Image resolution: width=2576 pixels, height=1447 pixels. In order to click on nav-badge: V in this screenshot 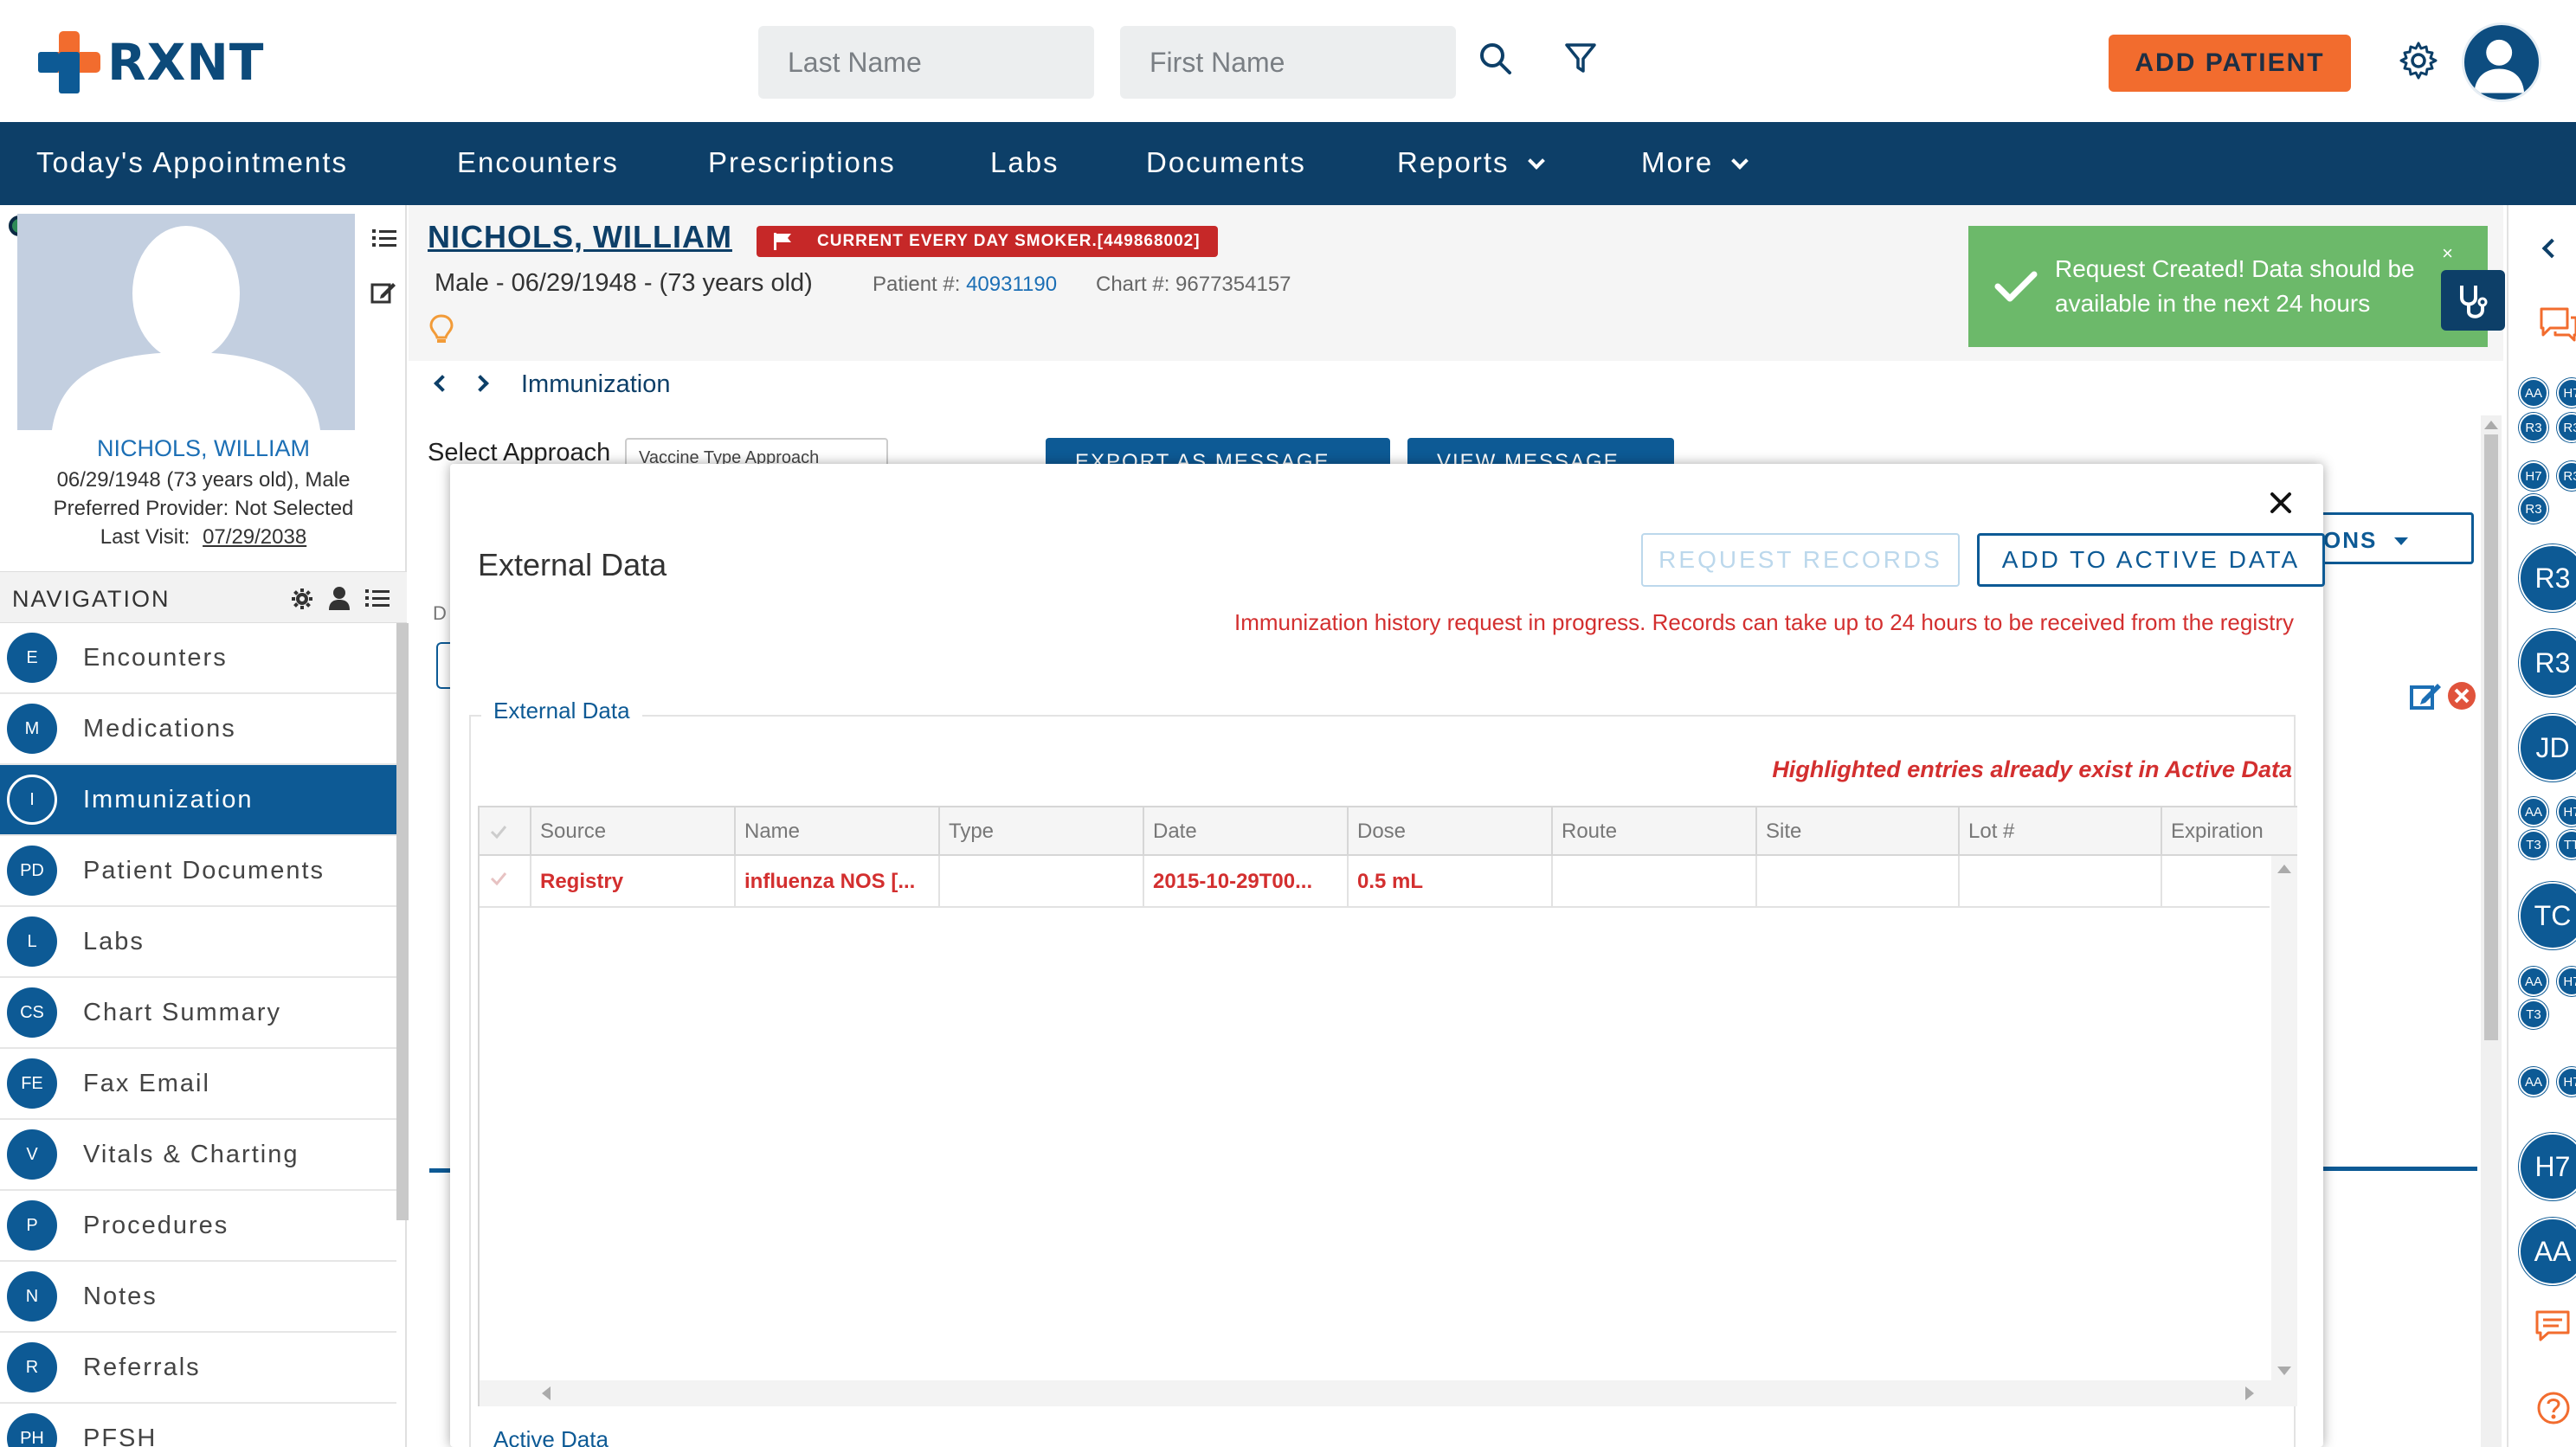, I will do `click(32, 1154)`.